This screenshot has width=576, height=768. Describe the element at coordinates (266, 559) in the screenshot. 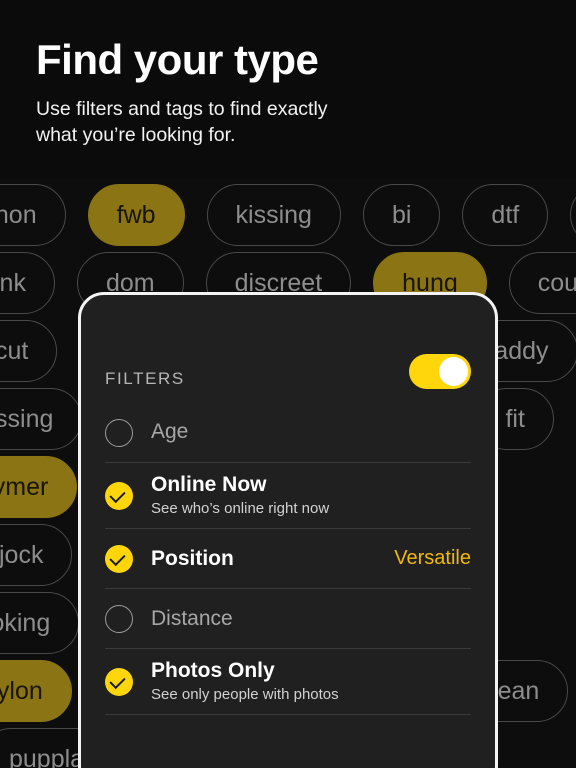

I see `filter-row-text: Position` at that location.